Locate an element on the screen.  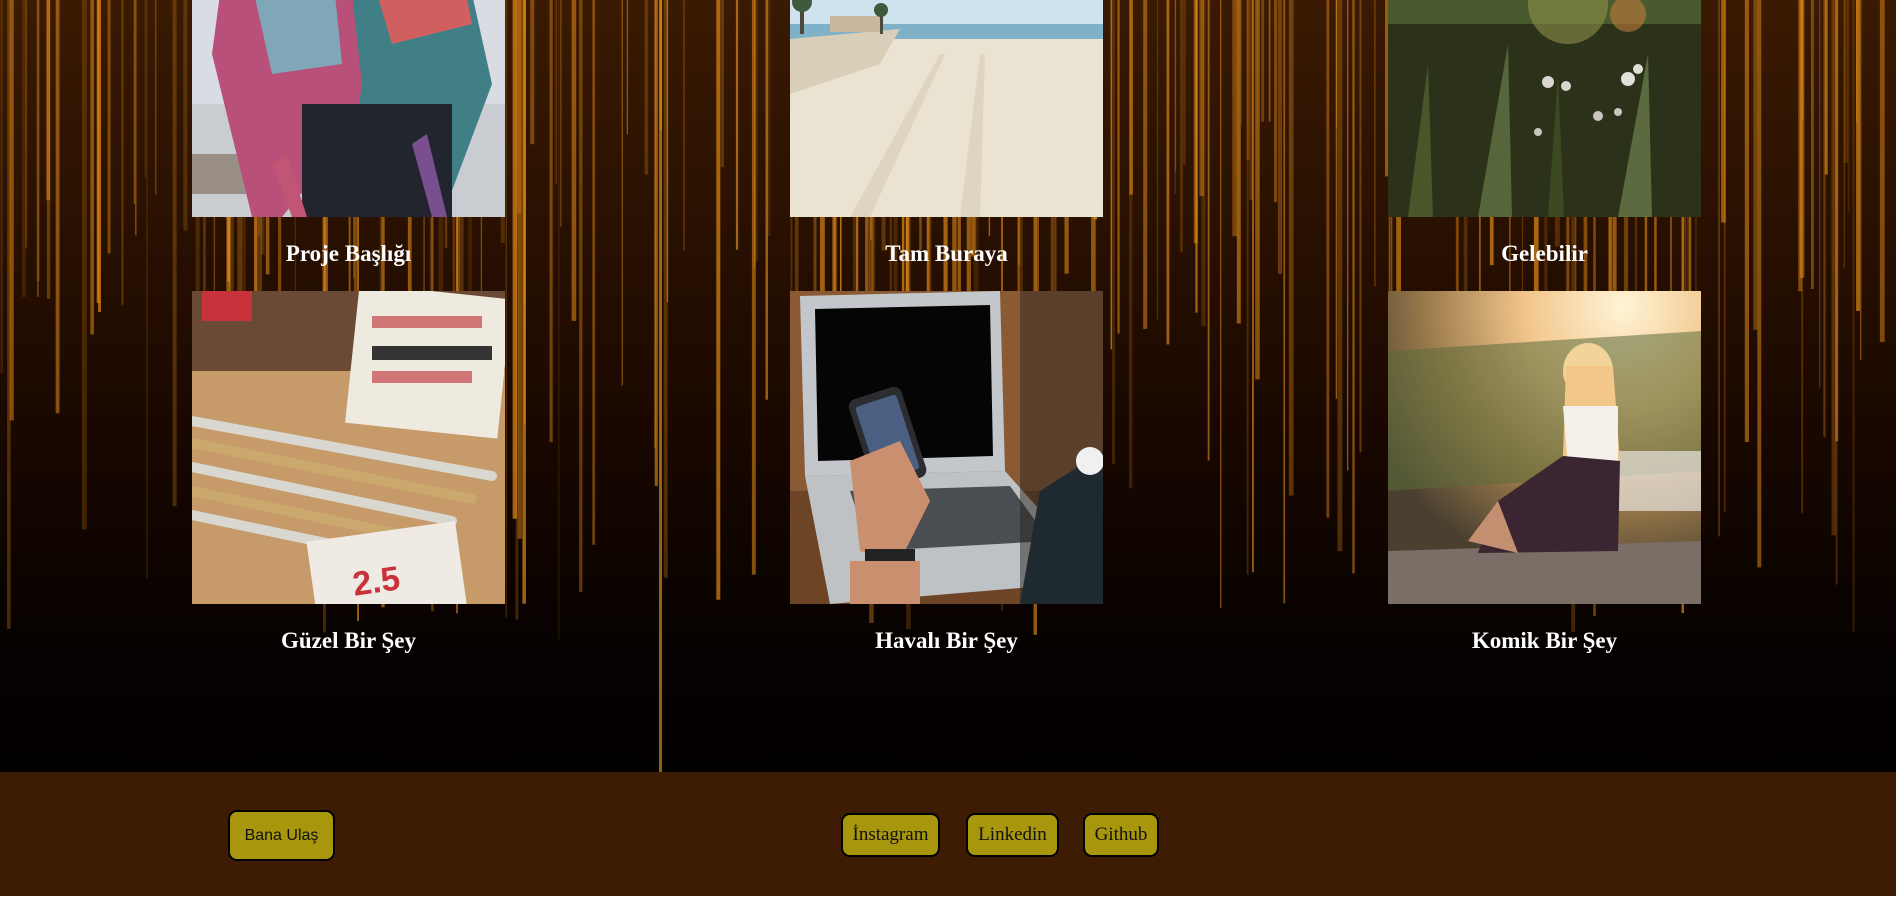
project-card: Havalı Bir Şey is located at coordinates (946, 472).